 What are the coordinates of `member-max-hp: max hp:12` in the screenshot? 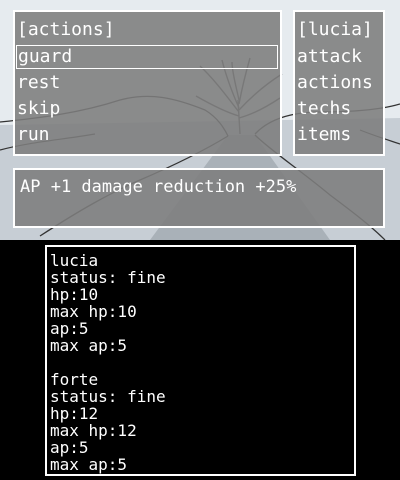 It's located at (93, 430).